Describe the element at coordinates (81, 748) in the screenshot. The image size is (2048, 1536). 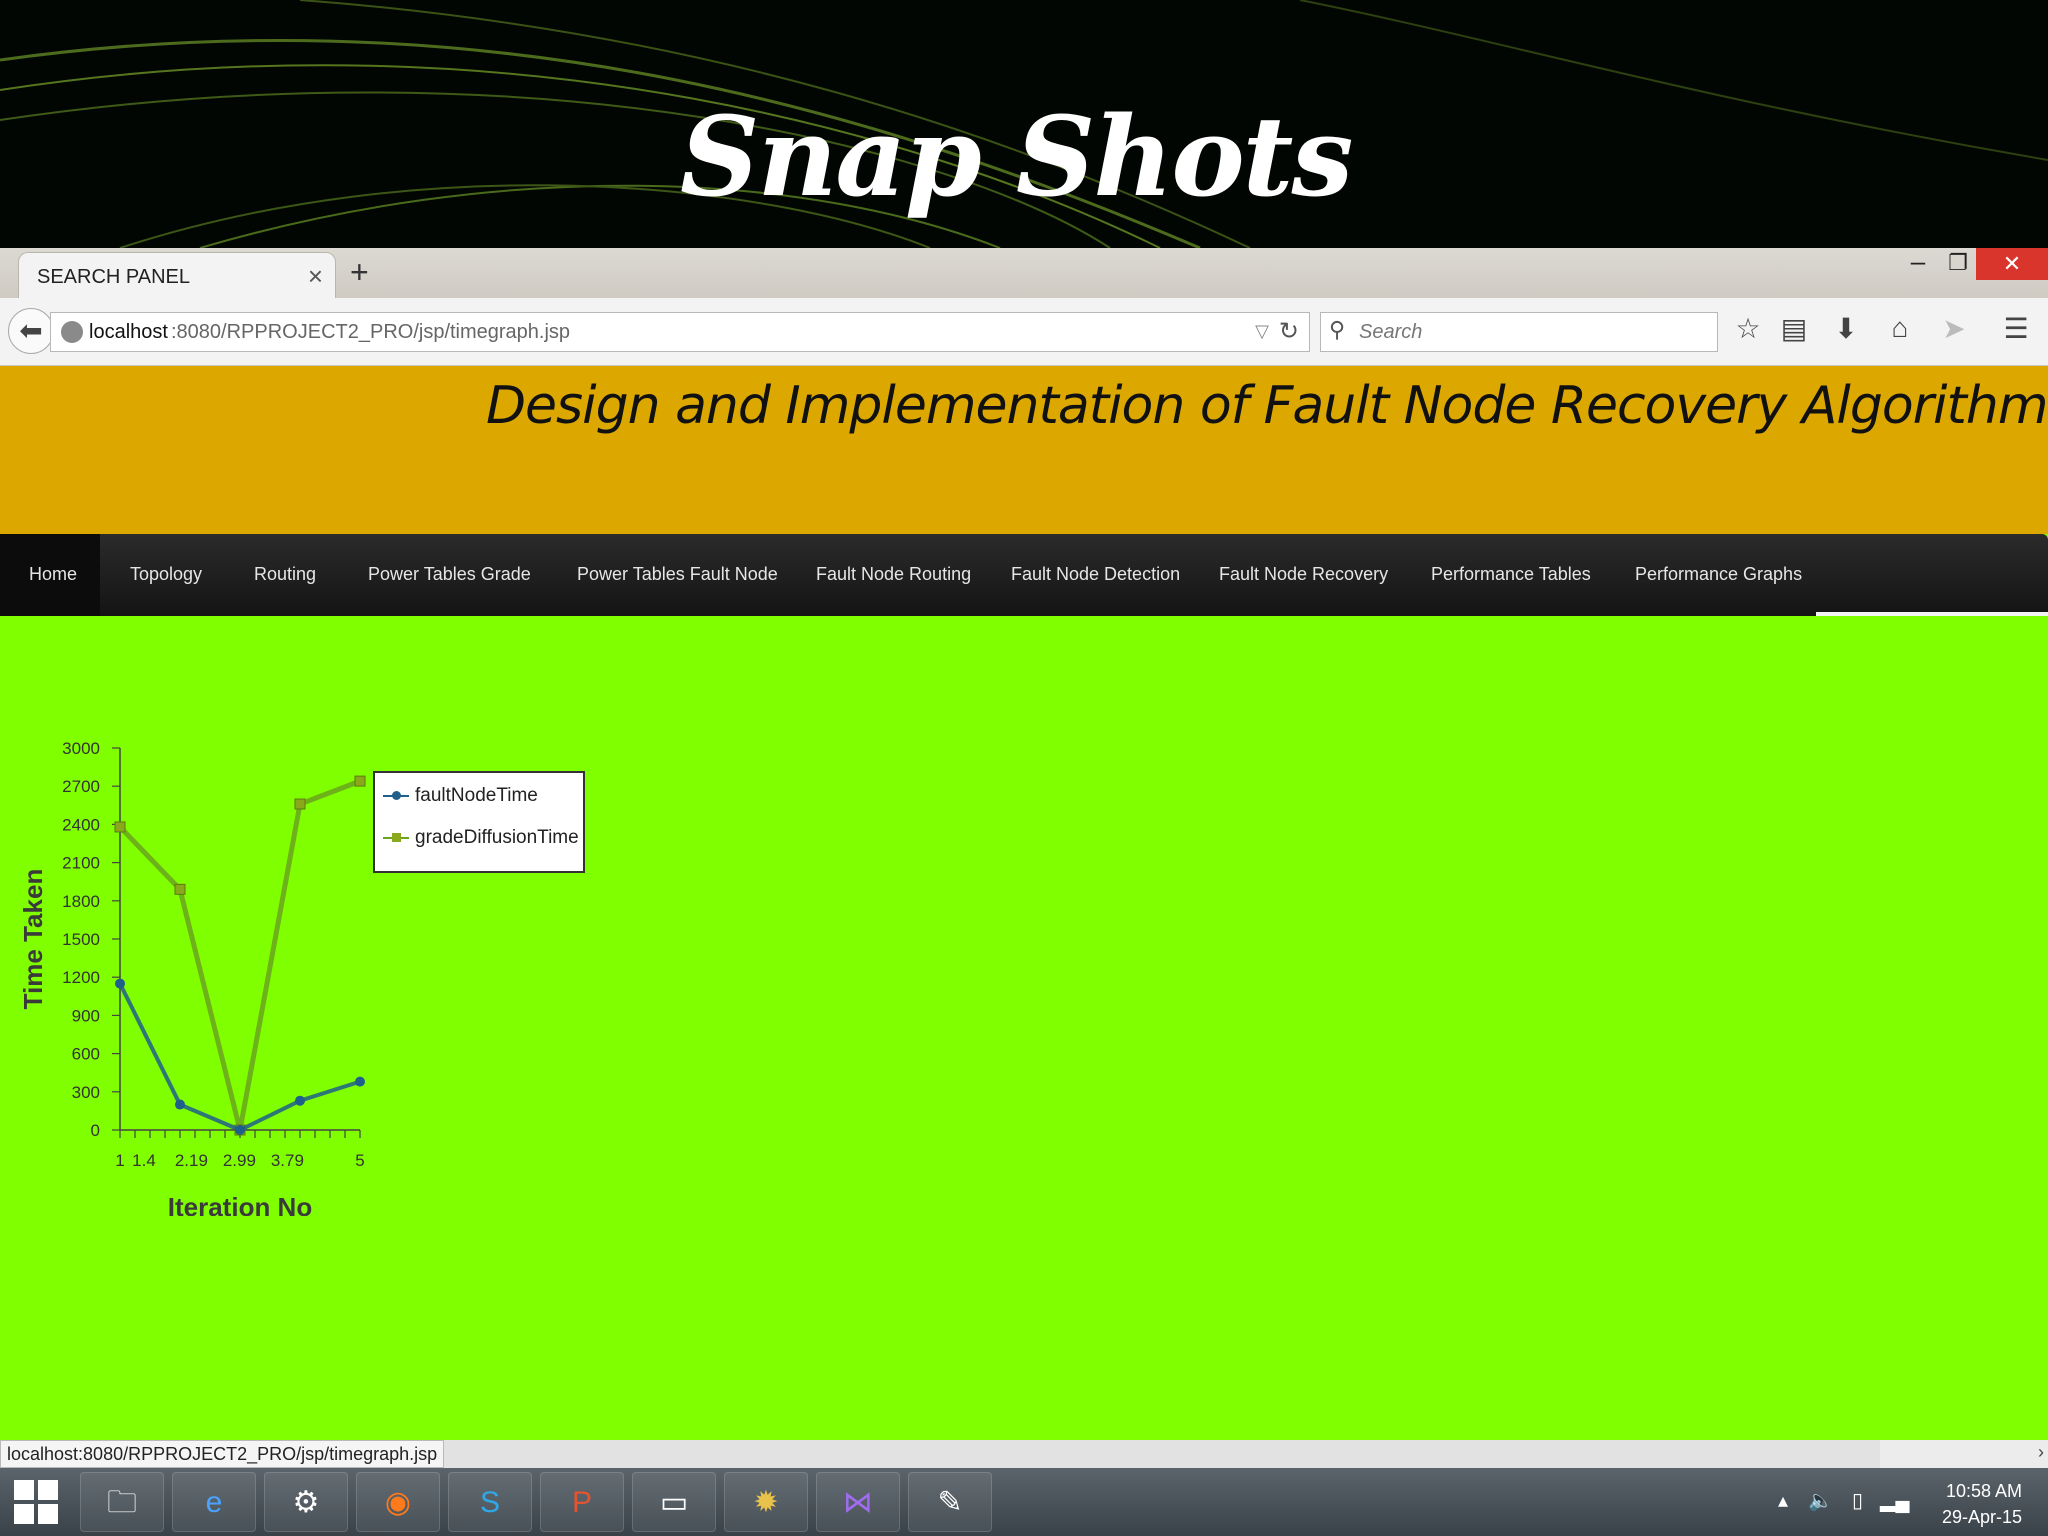
I see `y-tick-label: 3000` at that location.